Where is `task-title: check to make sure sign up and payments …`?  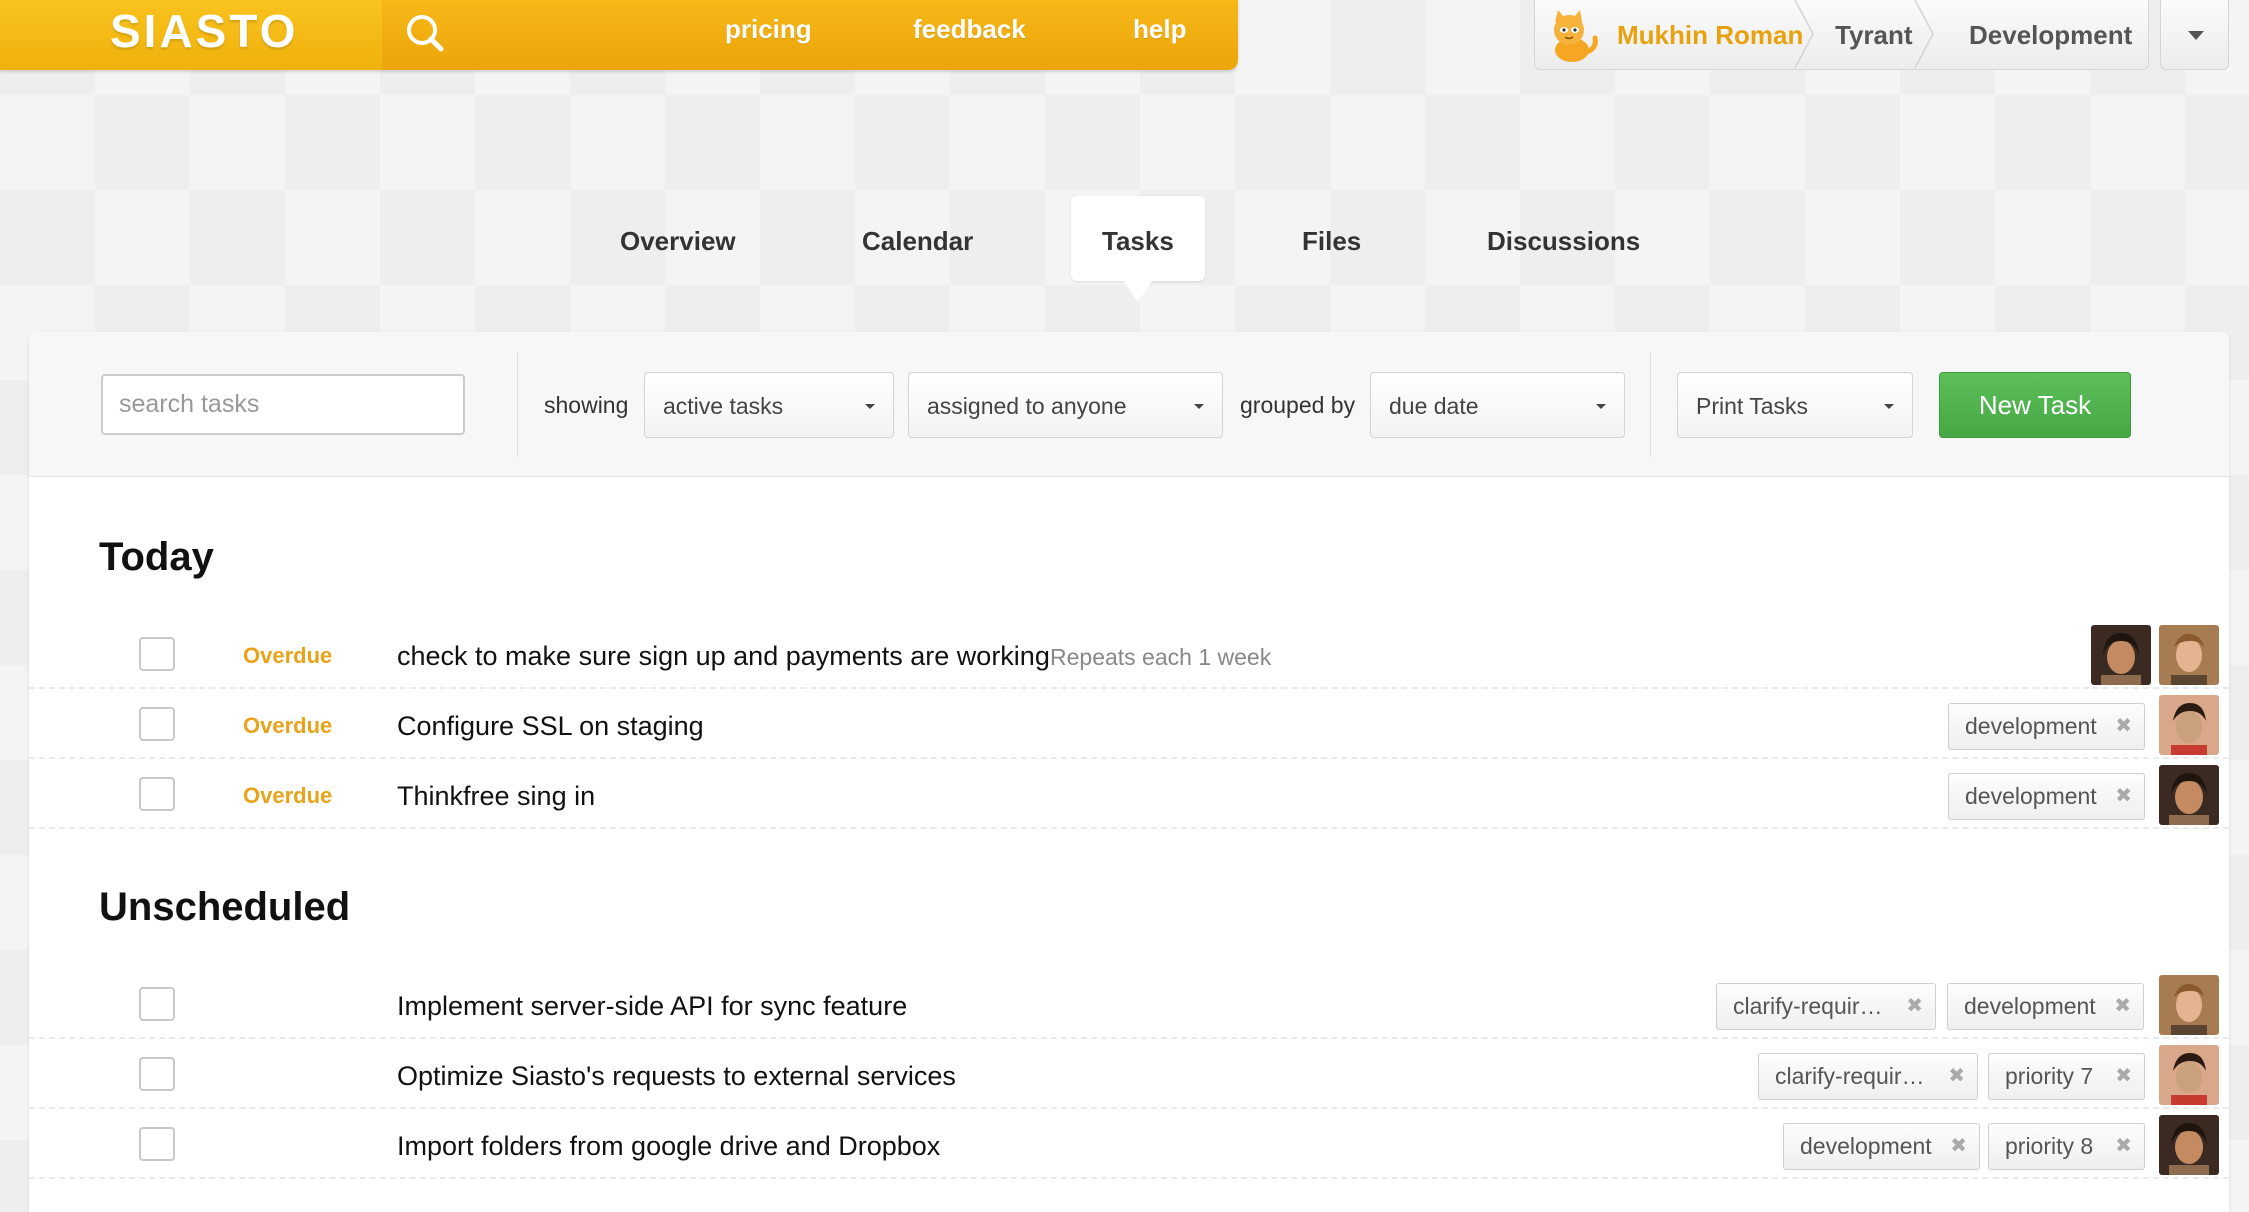
task-title: check to make sure sign up and payments … is located at coordinates (723, 656).